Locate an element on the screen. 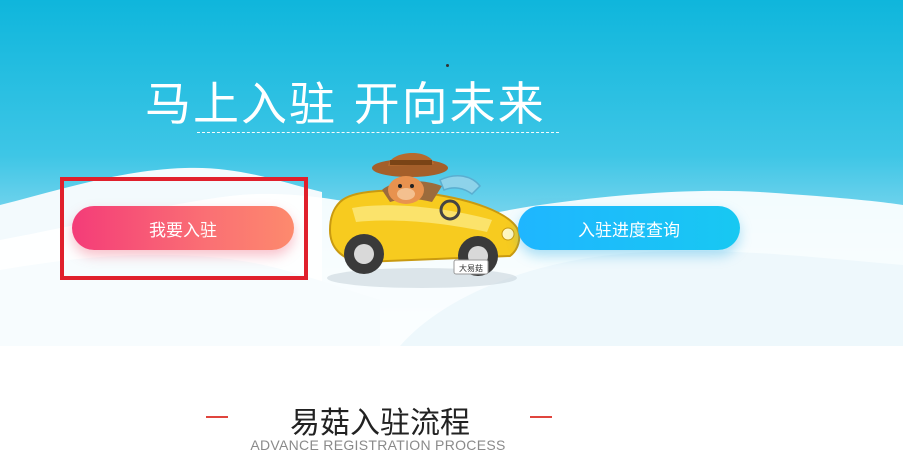  dot-decoration is located at coordinates (447, 65).